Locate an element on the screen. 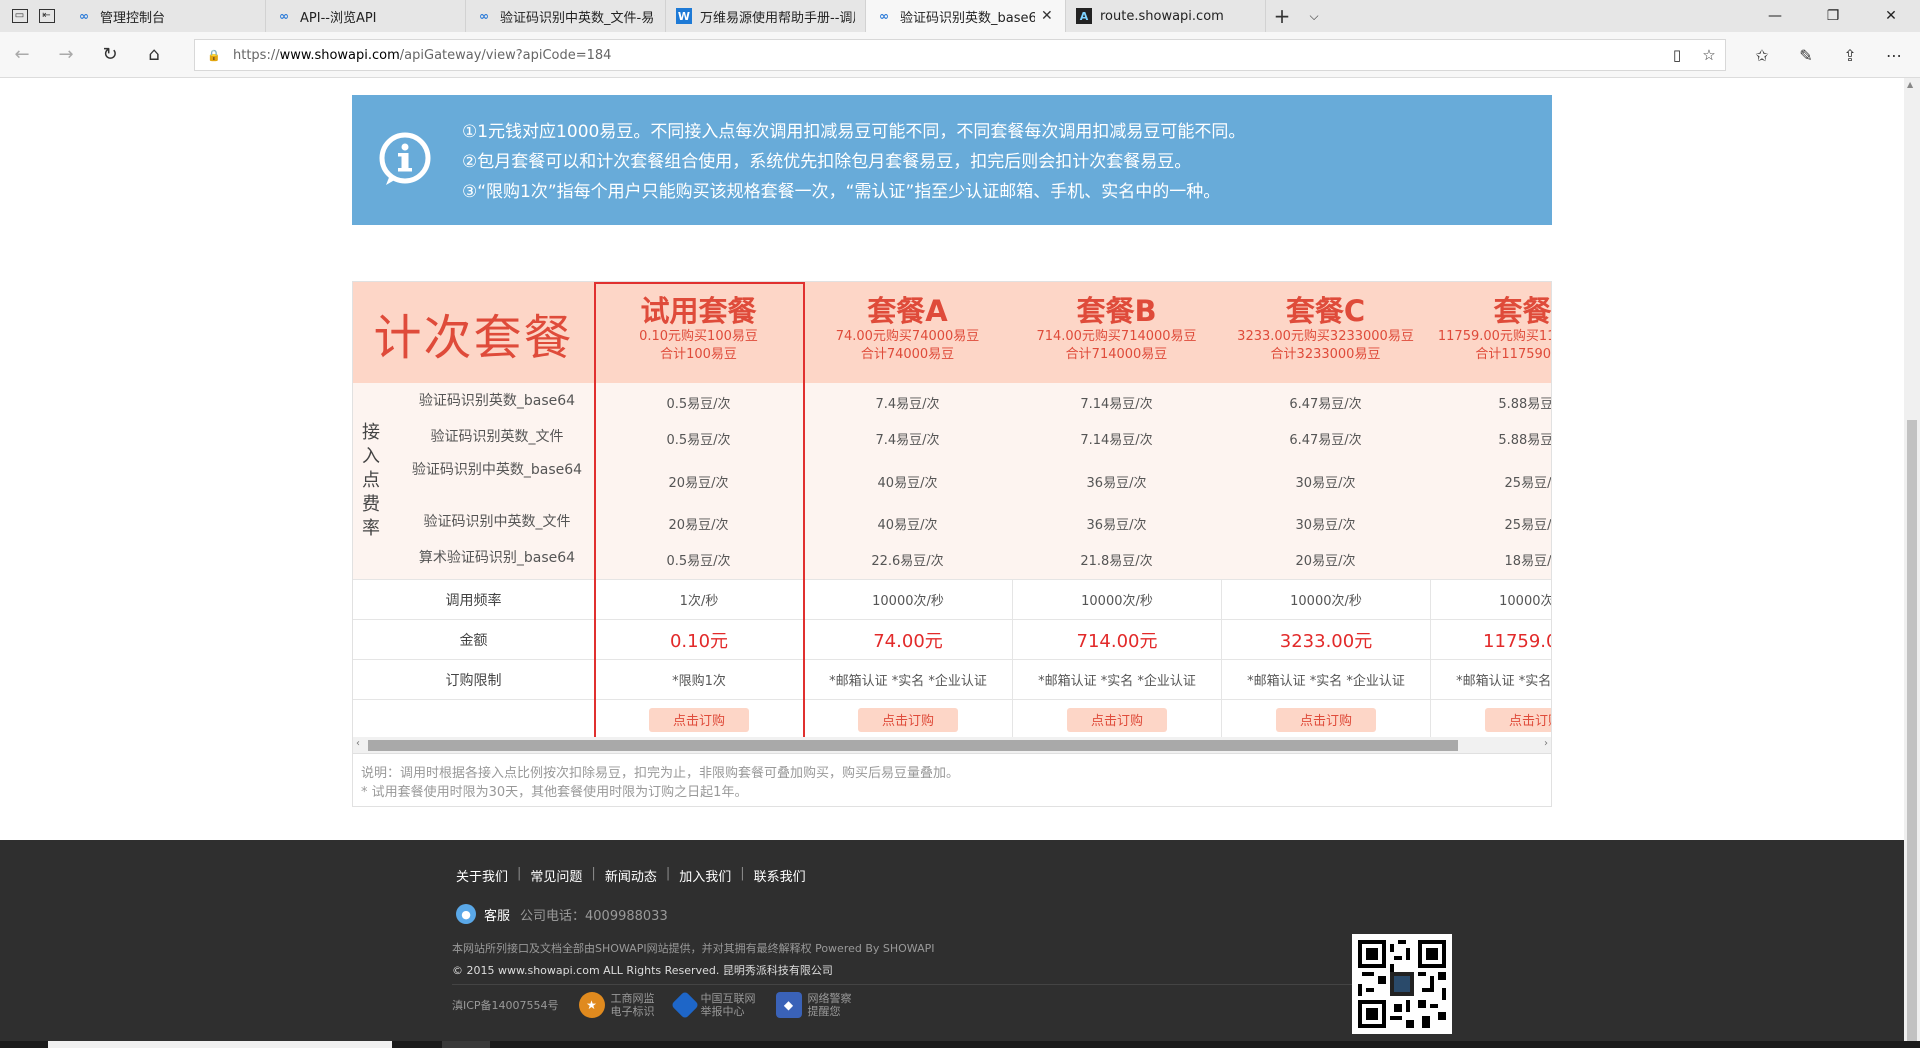 The width and height of the screenshot is (1920, 1048). horizontal-scrollbar: ‹ › is located at coordinates (952, 745).